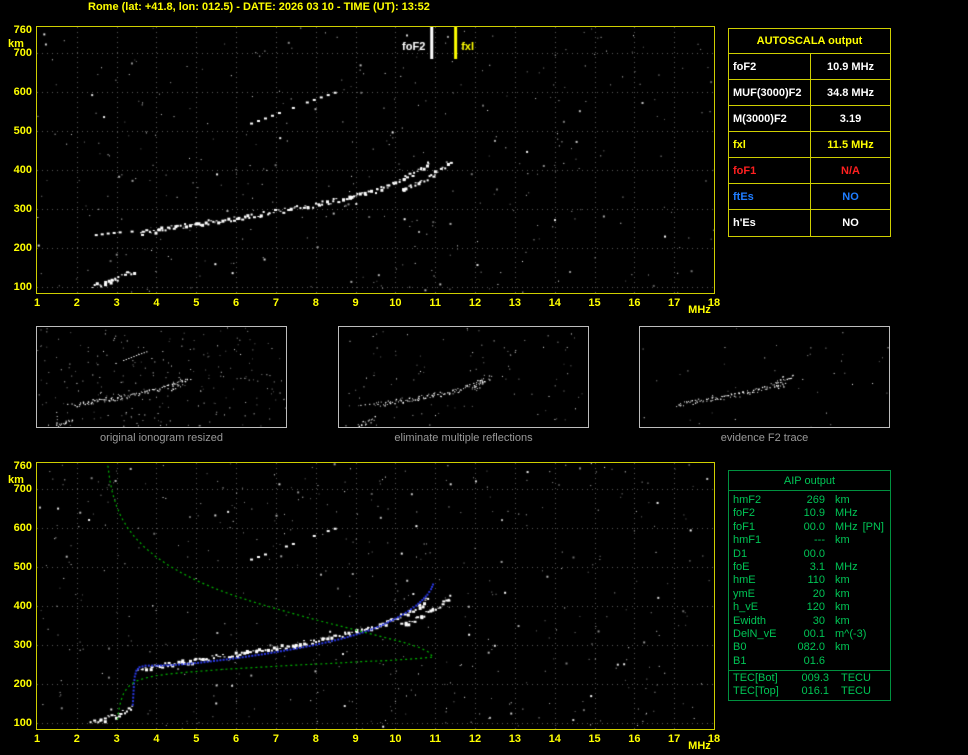  I want to click on thumbnail-caption-1: original ionogram resized, so click(161, 438).